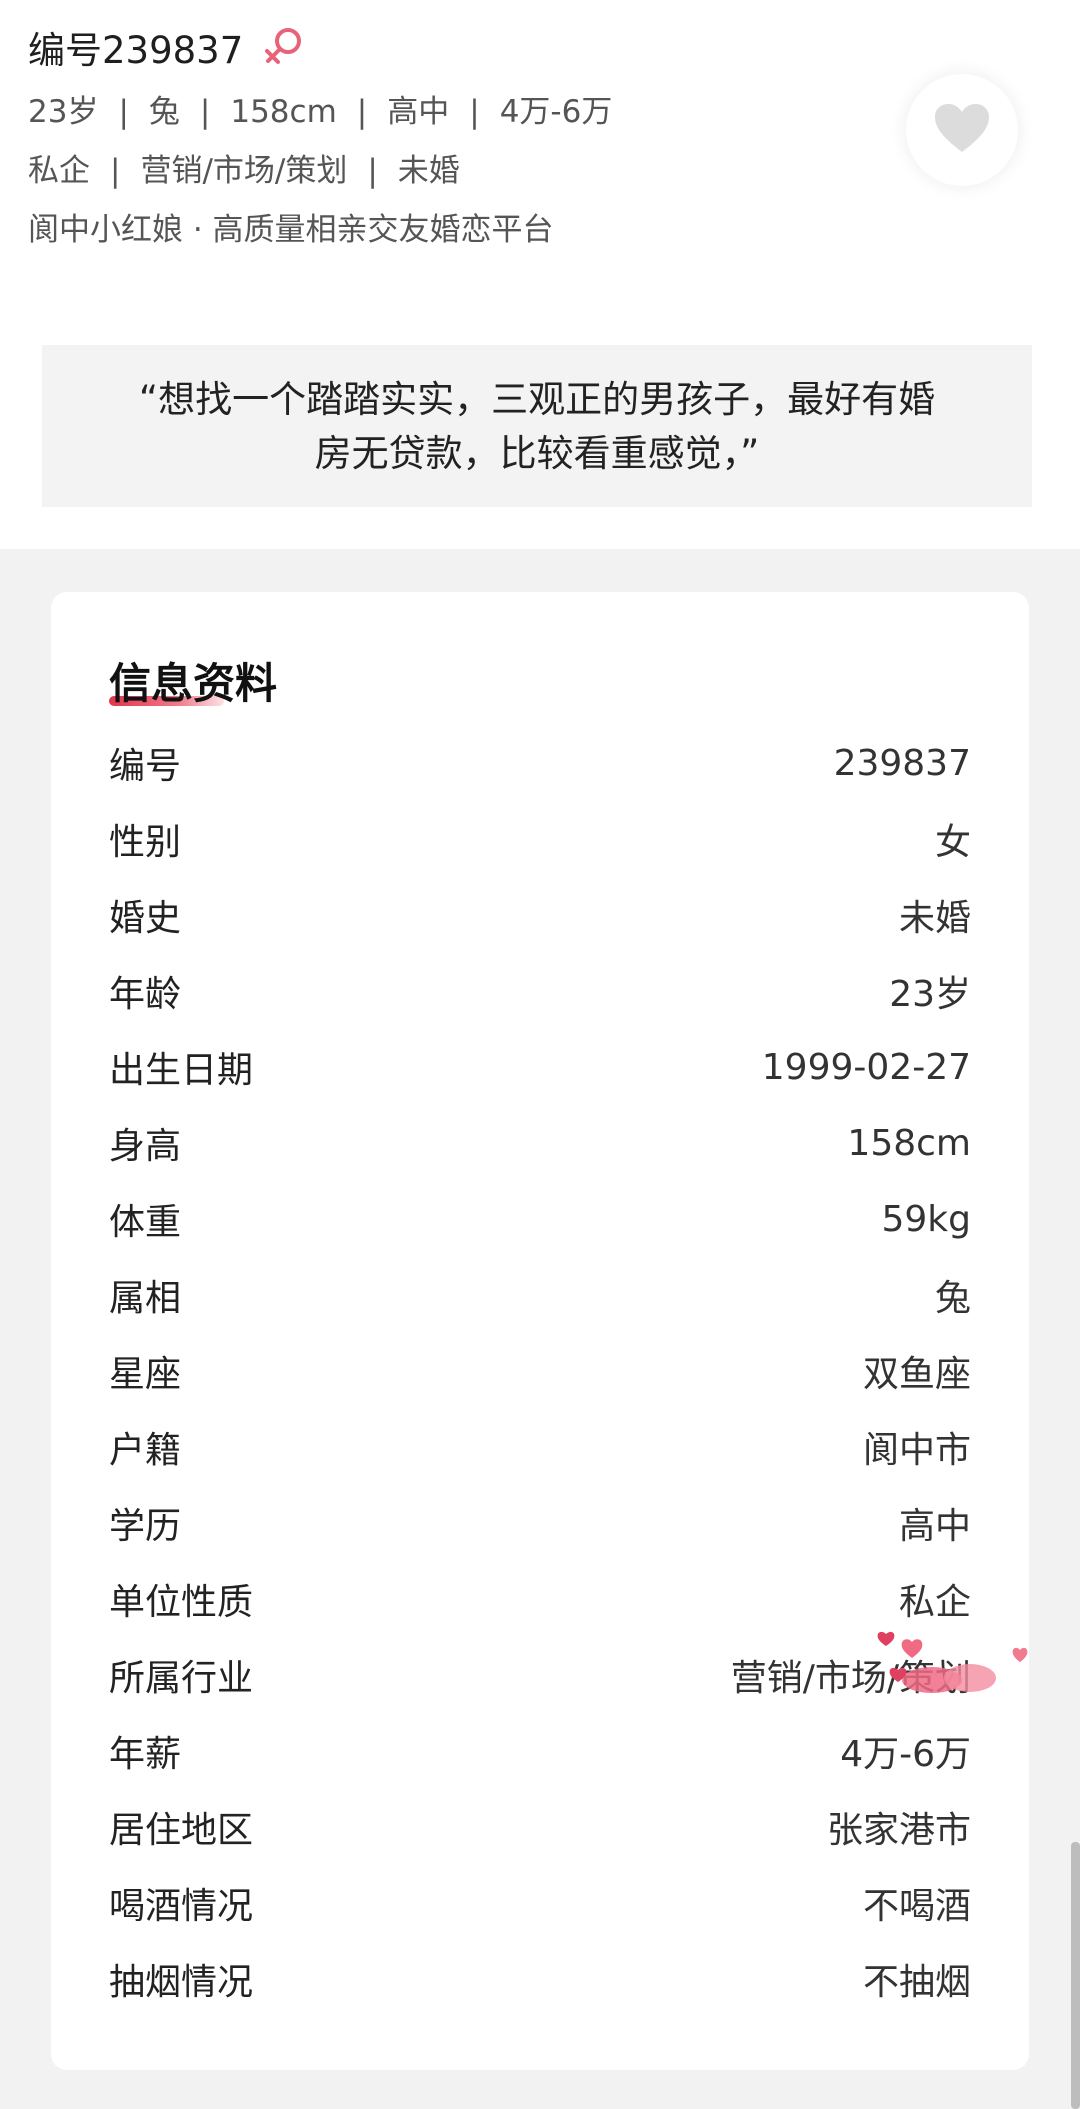 The image size is (1080, 2109). What do you see at coordinates (244, 171) in the screenshot?
I see `meta-industry: 营销/市场/策划` at bounding box center [244, 171].